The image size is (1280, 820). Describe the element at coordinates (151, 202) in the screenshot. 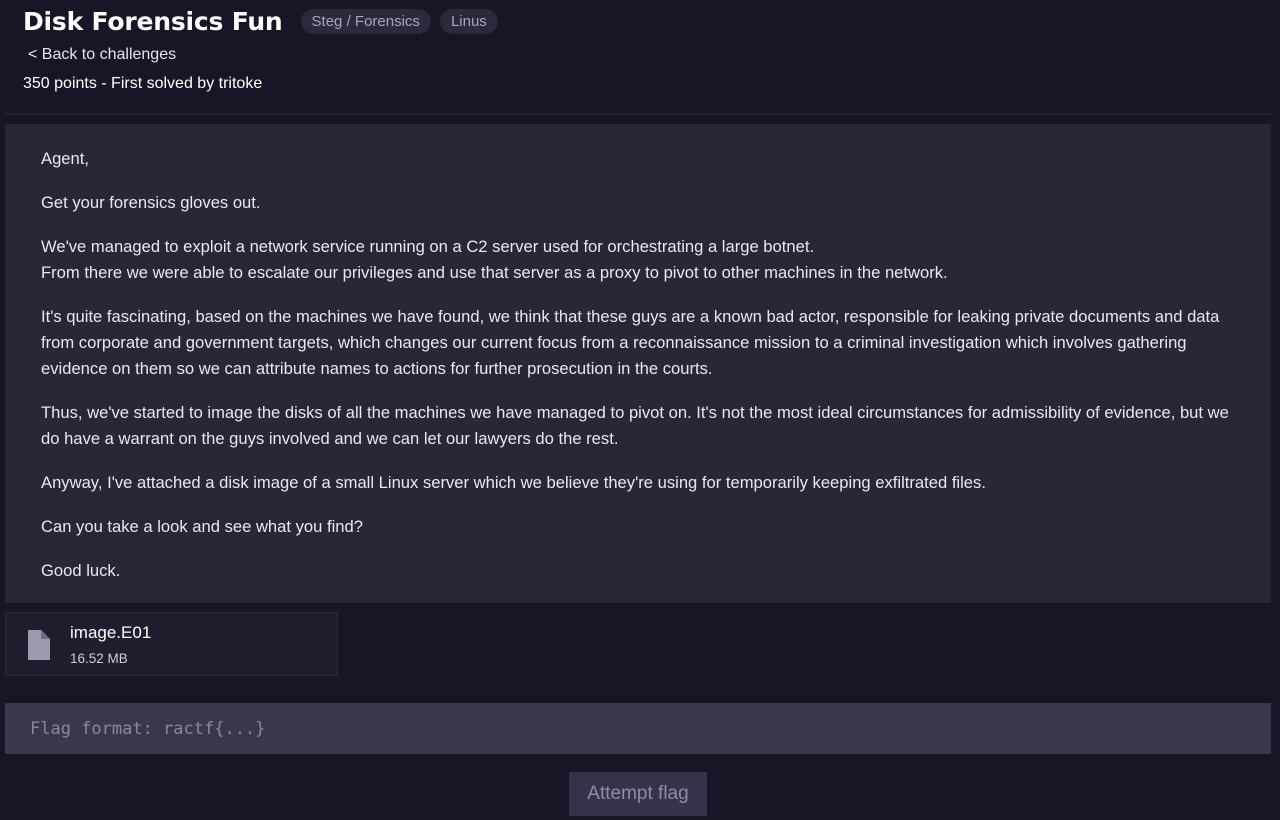

I see `description-paragraph: Get your forensics gloves out.` at that location.